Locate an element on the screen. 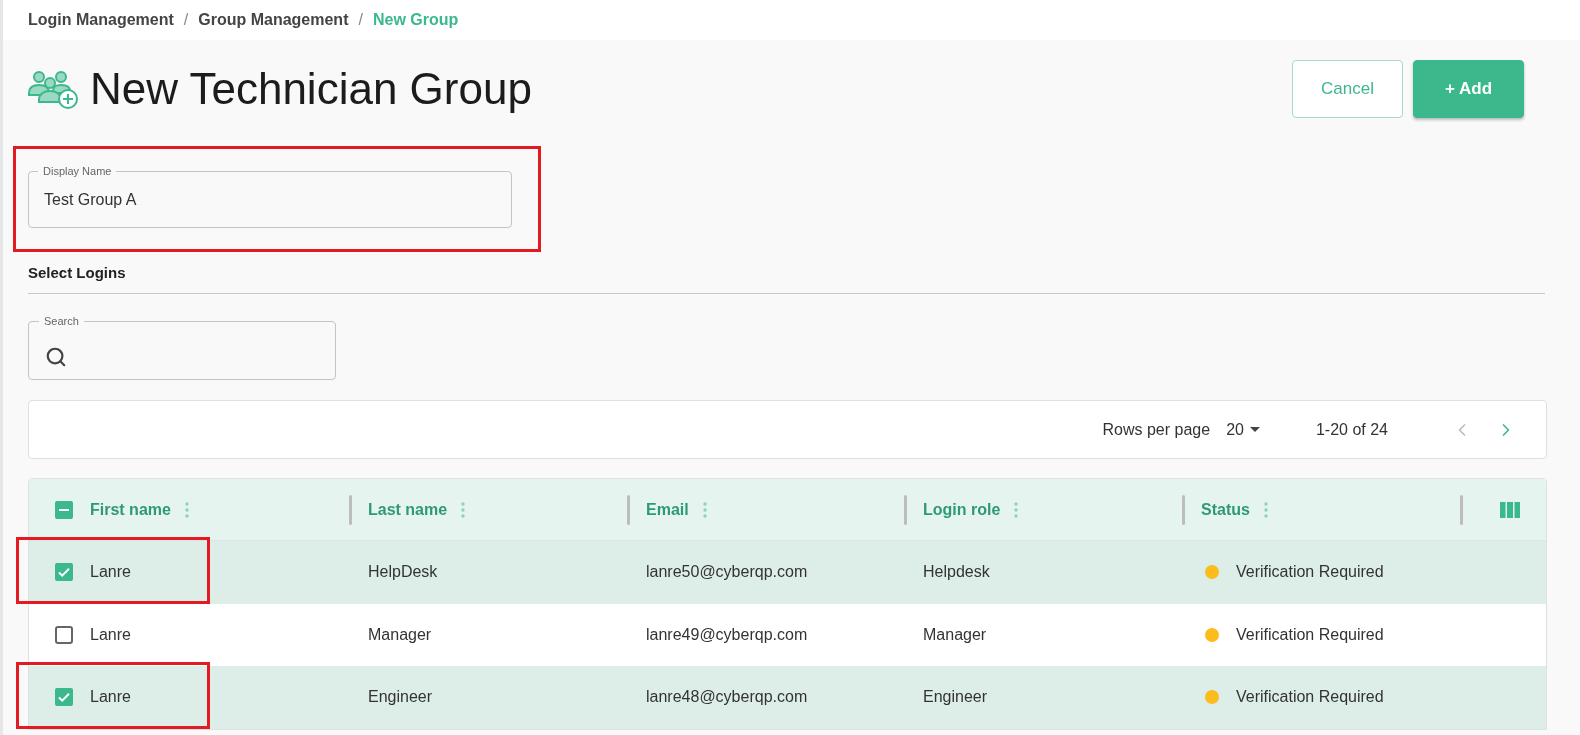 Image resolution: width=1580 pixels, height=735 pixels. column-header: Login role is located at coordinates (962, 509).